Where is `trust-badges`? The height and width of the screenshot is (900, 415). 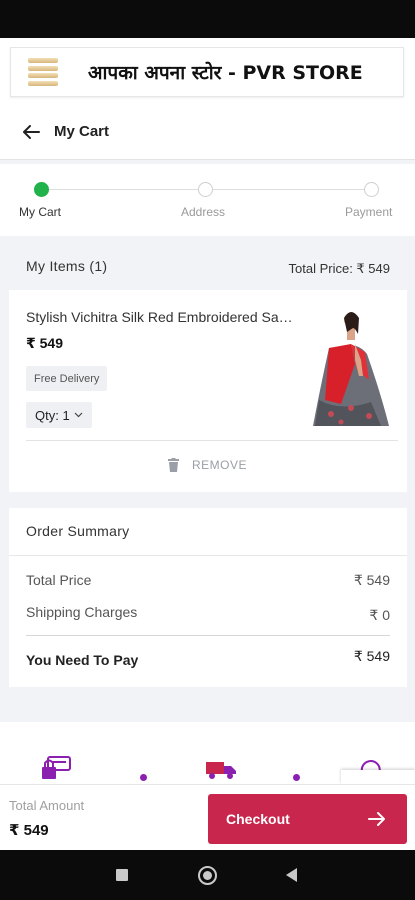 trust-badges is located at coordinates (207, 753).